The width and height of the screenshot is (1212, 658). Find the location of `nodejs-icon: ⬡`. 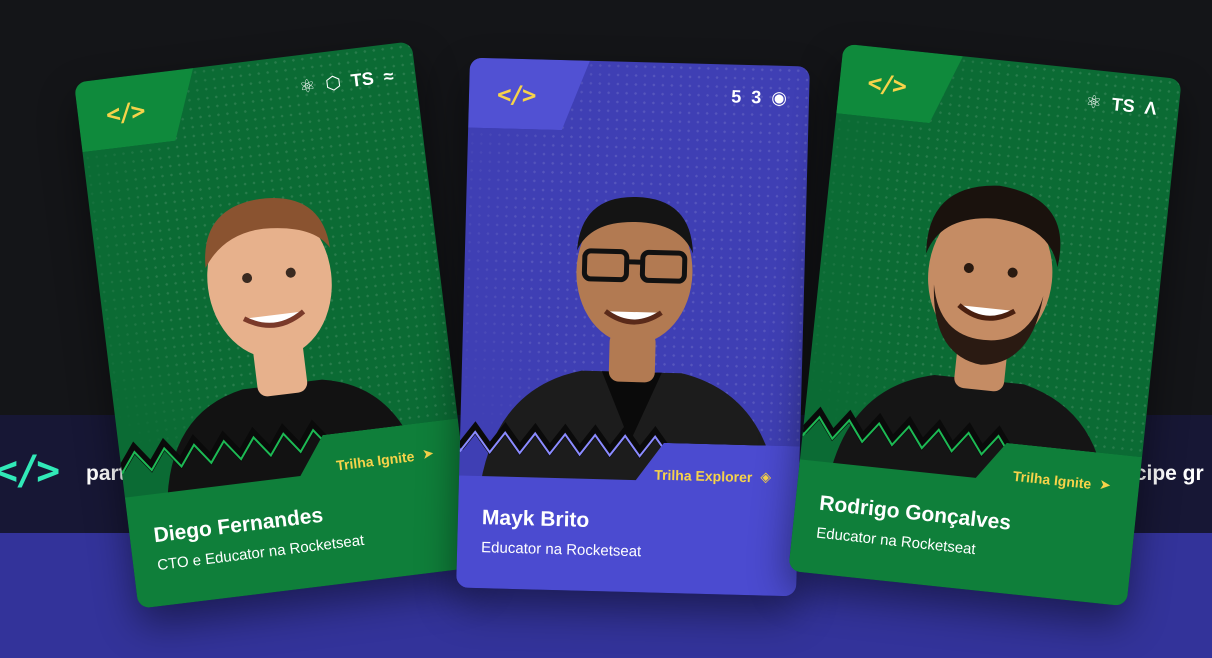

nodejs-icon: ⬡ is located at coordinates (333, 83).